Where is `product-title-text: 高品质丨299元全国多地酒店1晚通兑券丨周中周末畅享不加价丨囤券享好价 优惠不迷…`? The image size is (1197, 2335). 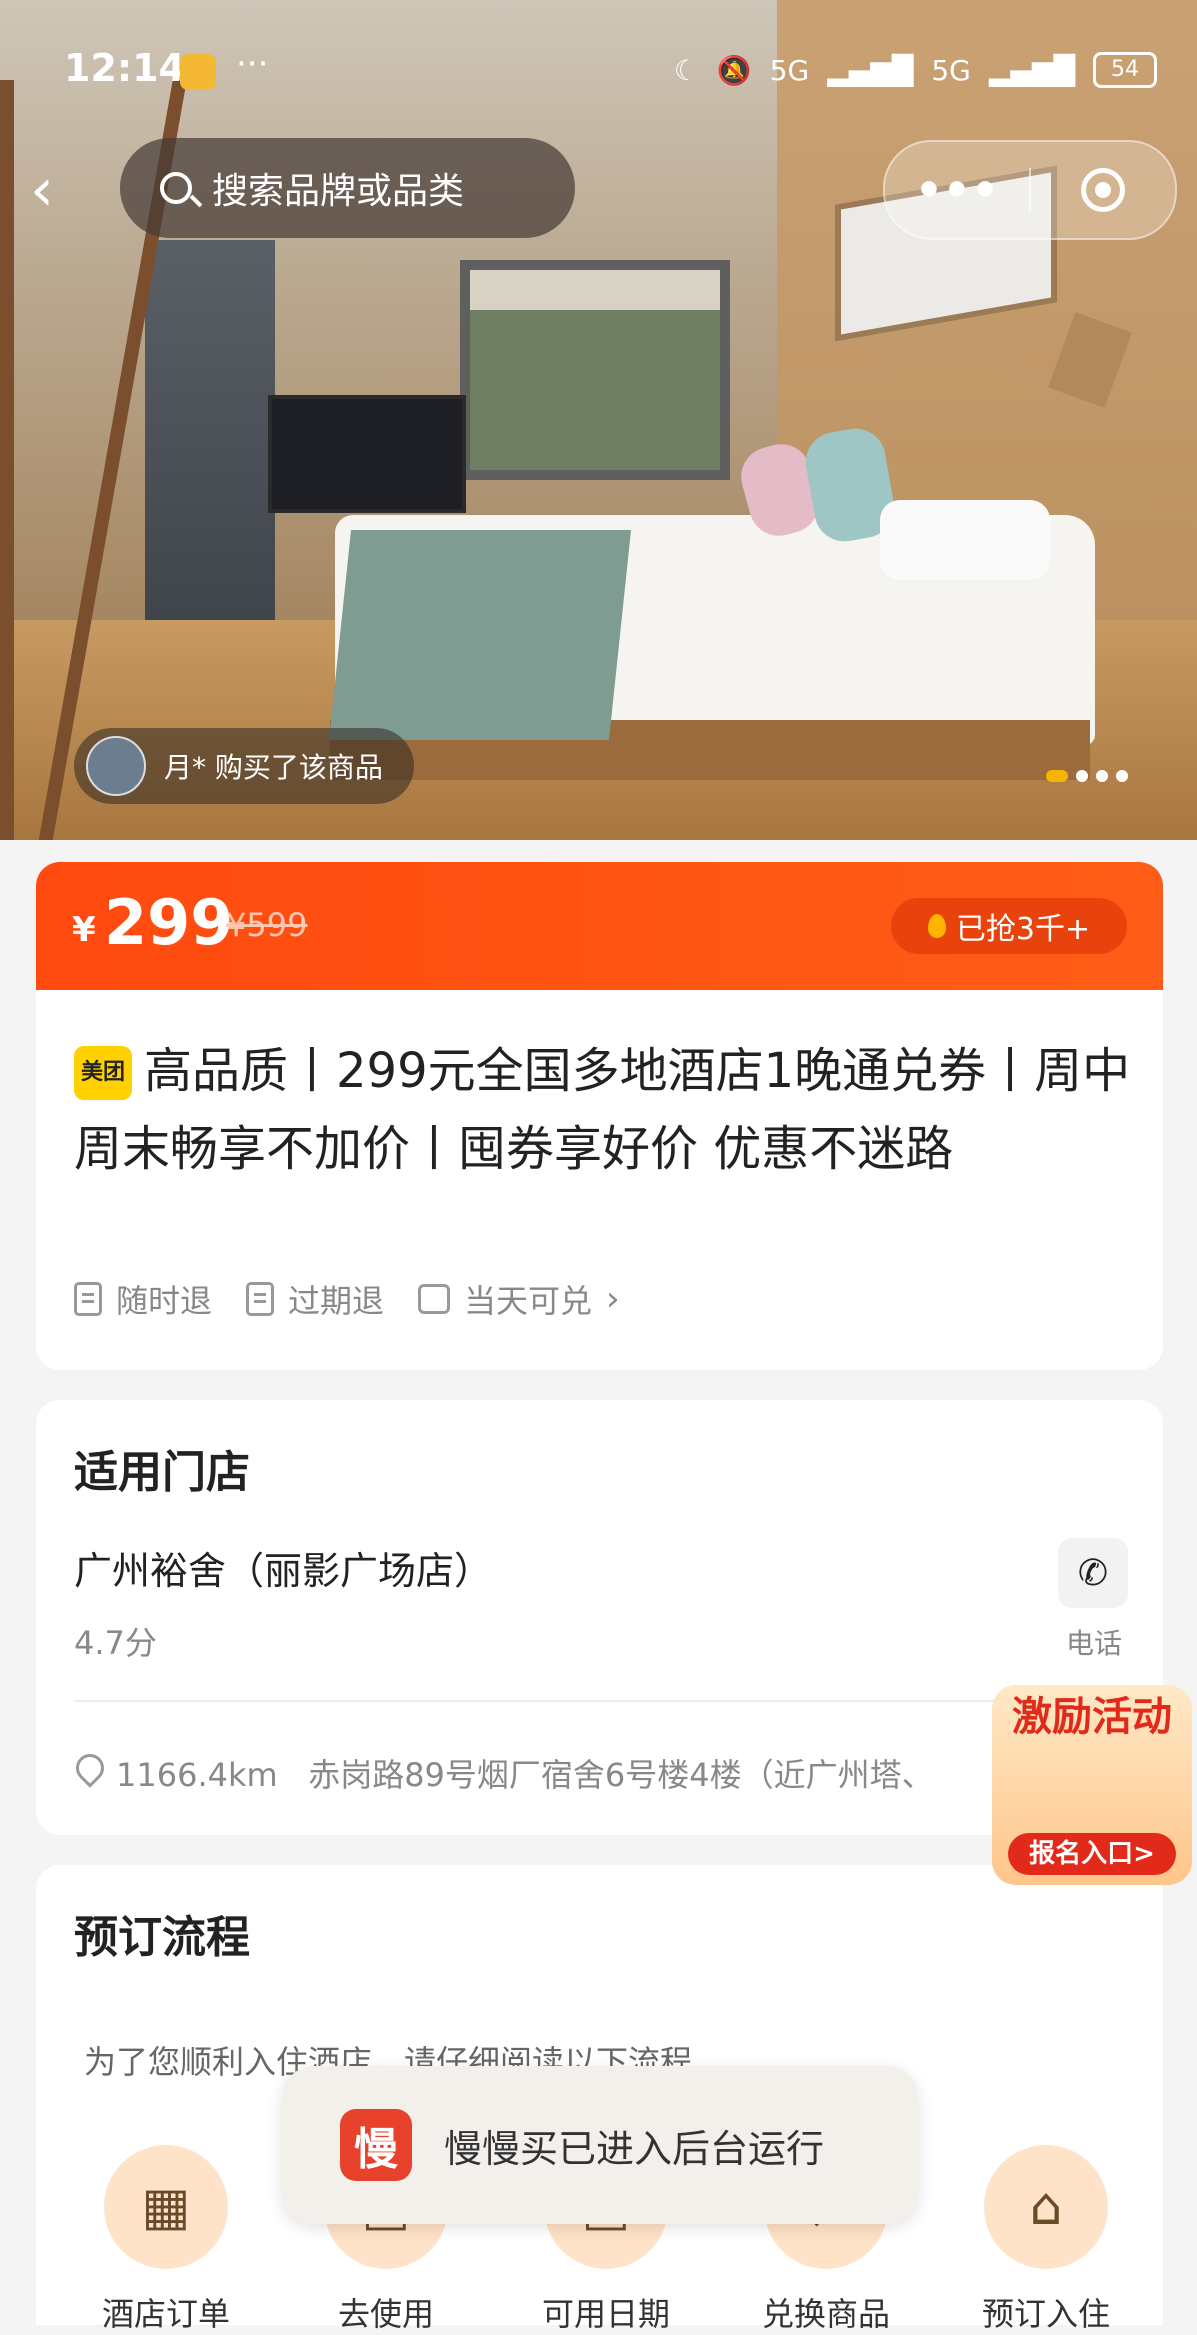
product-title-text: 高品质丨299元全国多地酒店1晚通兑券丨周中周末畅享不加价丨囤券享好价 优惠不迷… is located at coordinates (602, 1110).